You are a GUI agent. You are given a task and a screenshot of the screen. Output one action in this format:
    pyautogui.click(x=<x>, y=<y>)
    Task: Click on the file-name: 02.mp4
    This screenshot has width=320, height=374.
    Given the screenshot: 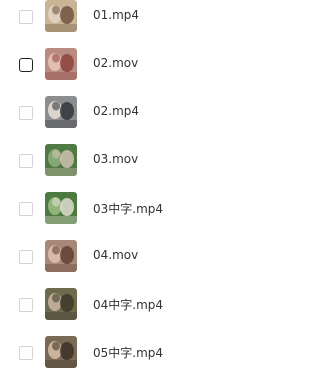 What is the action you would take?
    pyautogui.click(x=116, y=111)
    